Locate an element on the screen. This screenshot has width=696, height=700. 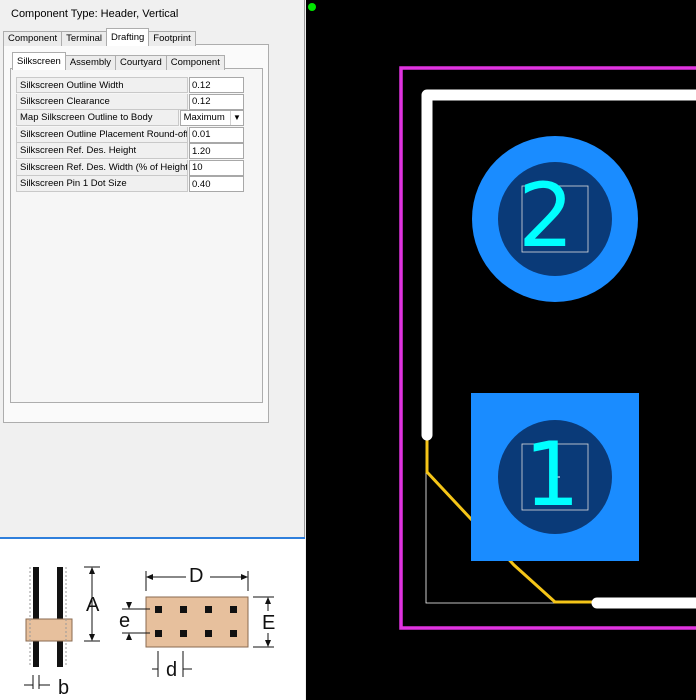
property-row: Silkscreen Outline Width is located at coordinates (130, 85).